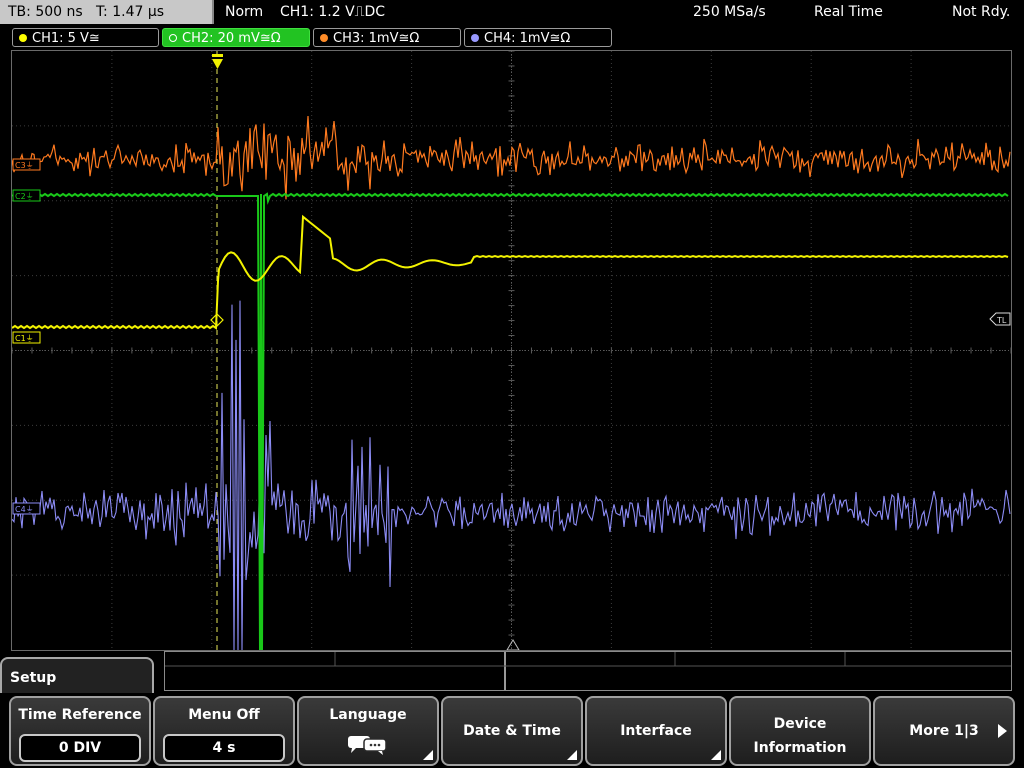 The width and height of the screenshot is (1024, 768). I want to click on date-time-button: Date & Time, so click(512, 731).